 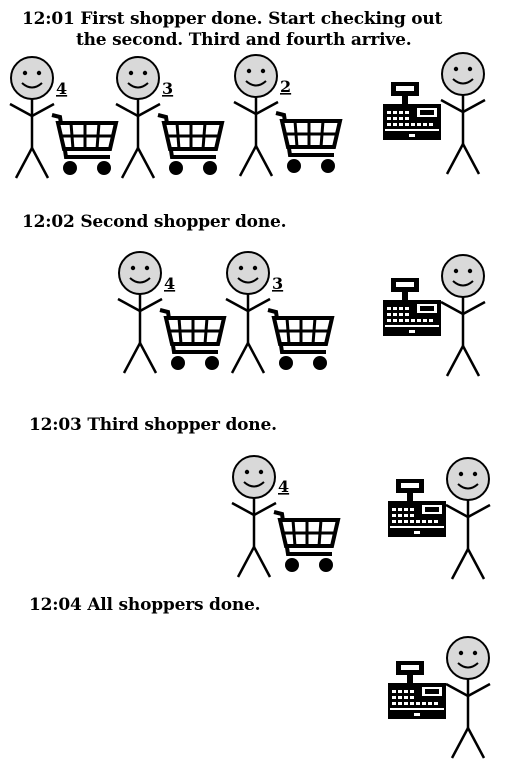 I want to click on step-2-queue: 4 3, so click(x=301, y=314).